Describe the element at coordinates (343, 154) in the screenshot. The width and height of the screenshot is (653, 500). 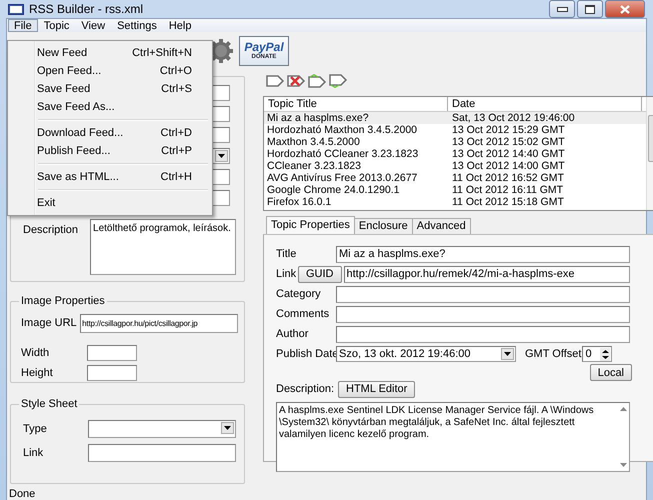
I see `table-cell-text: Hordozható CCleaner 3.23.1823` at that location.